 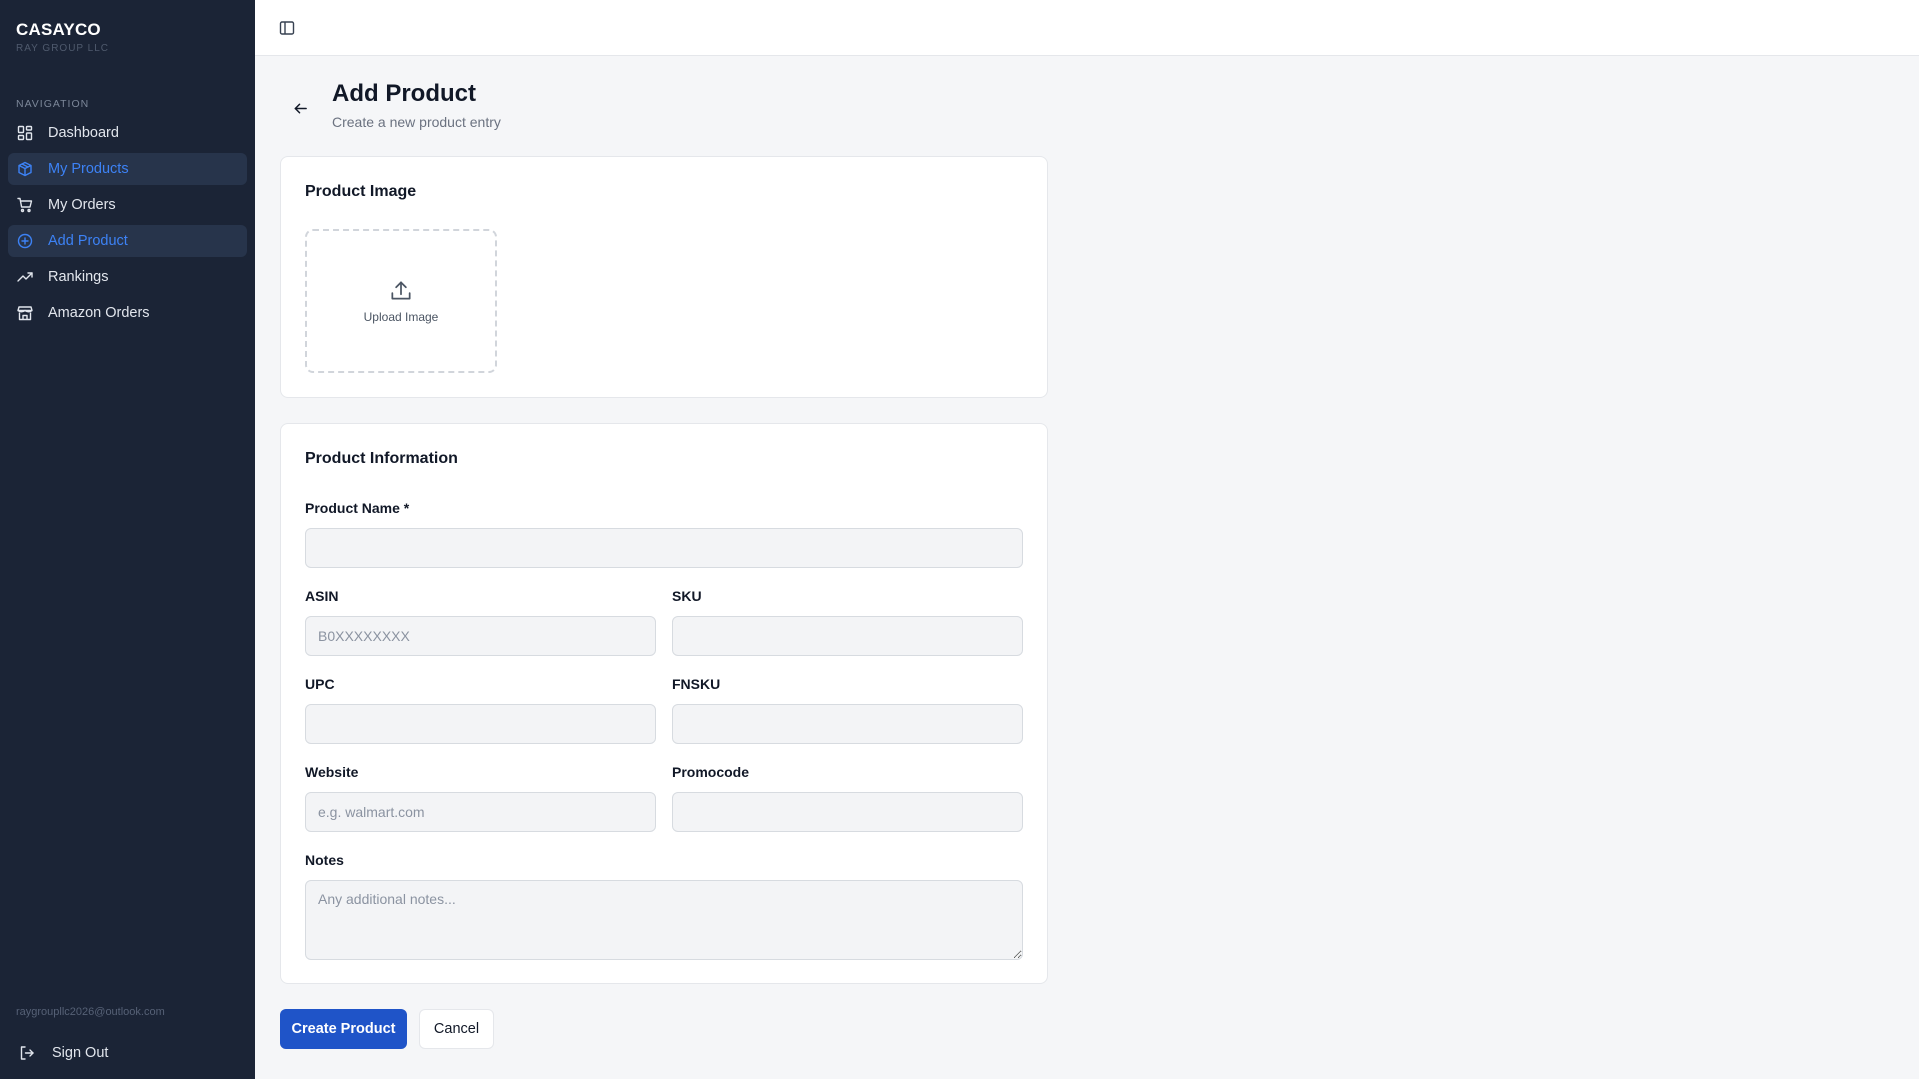 What do you see at coordinates (480, 636) in the screenshot?
I see `asin-input` at bounding box center [480, 636].